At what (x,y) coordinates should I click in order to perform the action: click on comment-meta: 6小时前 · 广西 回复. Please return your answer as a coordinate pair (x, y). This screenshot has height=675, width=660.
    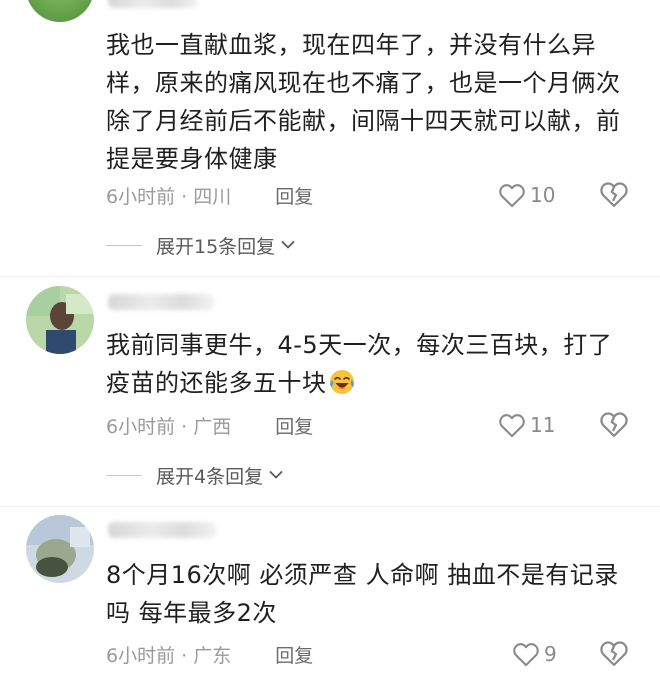
    Looking at the image, I should click on (209, 425).